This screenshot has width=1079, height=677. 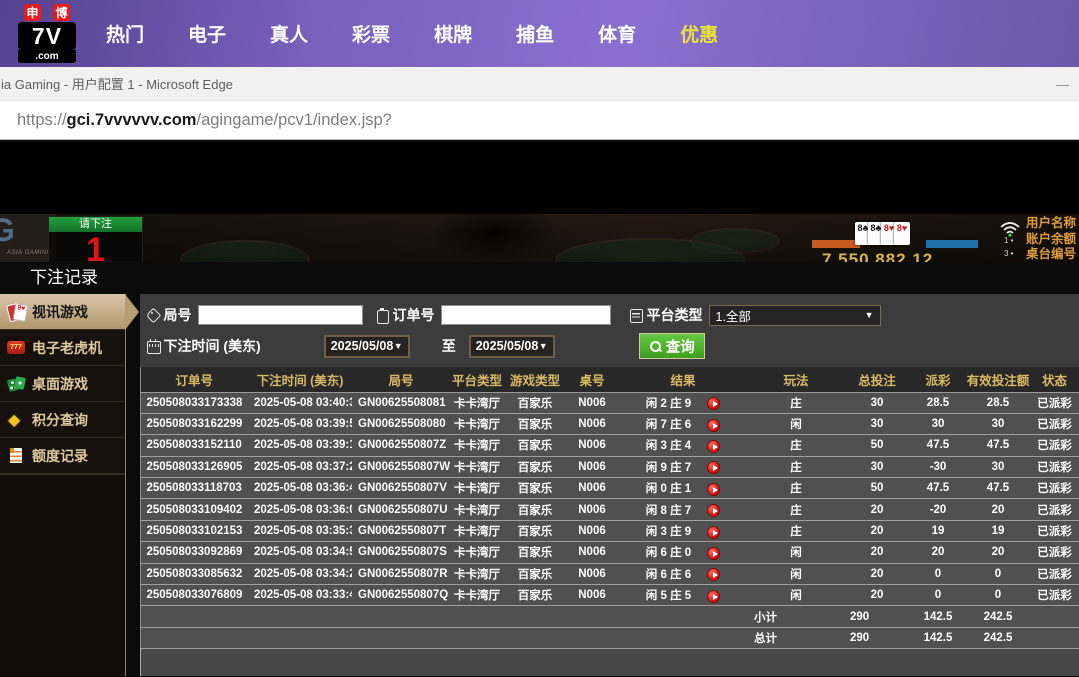 What do you see at coordinates (194, 403) in the screenshot?
I see `cell-order_no: 250508033173338` at bounding box center [194, 403].